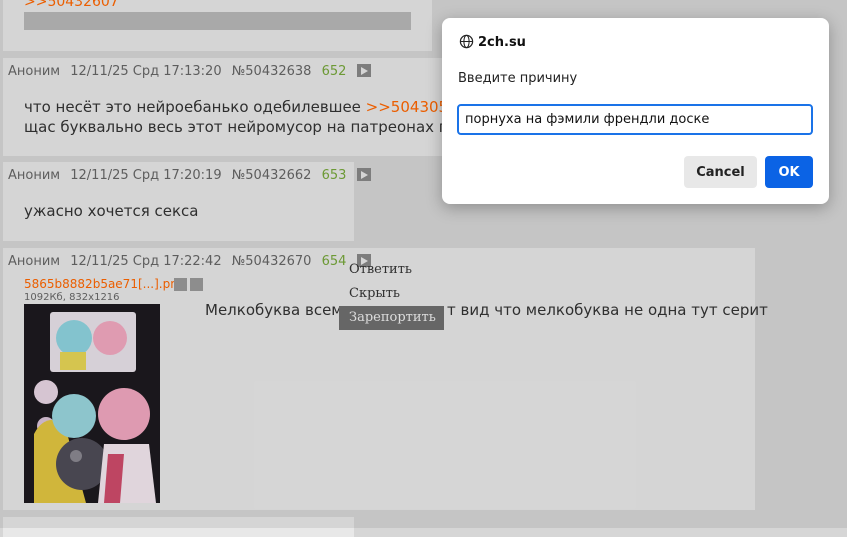  Describe the element at coordinates (635, 119) in the screenshot. I see `reason-input` at that location.